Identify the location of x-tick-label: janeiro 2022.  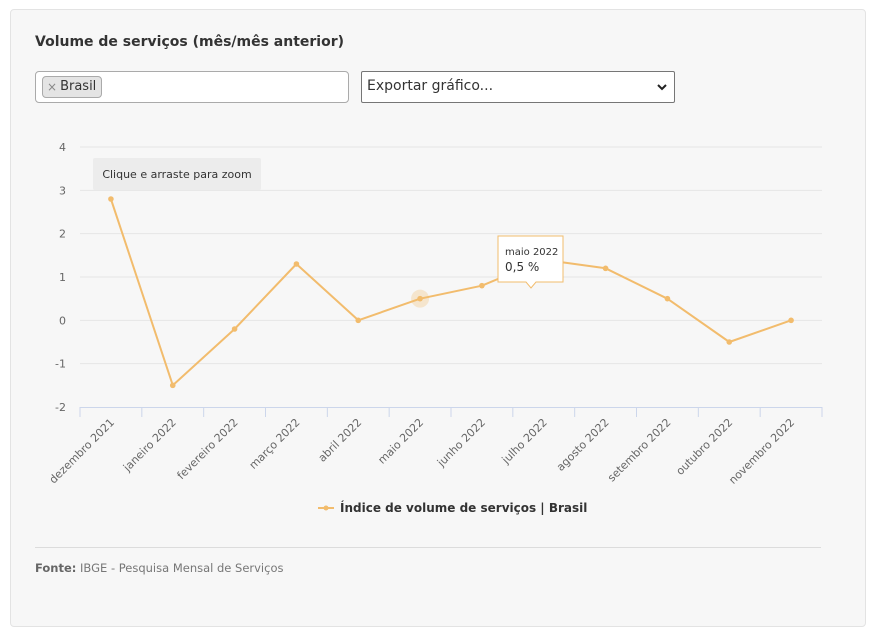
(149, 445).